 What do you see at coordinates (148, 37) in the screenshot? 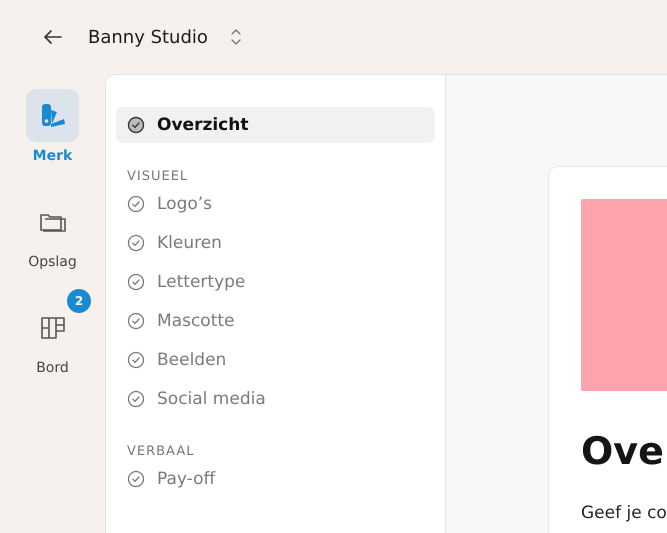
I see `workspace-title: Banny Studio` at bounding box center [148, 37].